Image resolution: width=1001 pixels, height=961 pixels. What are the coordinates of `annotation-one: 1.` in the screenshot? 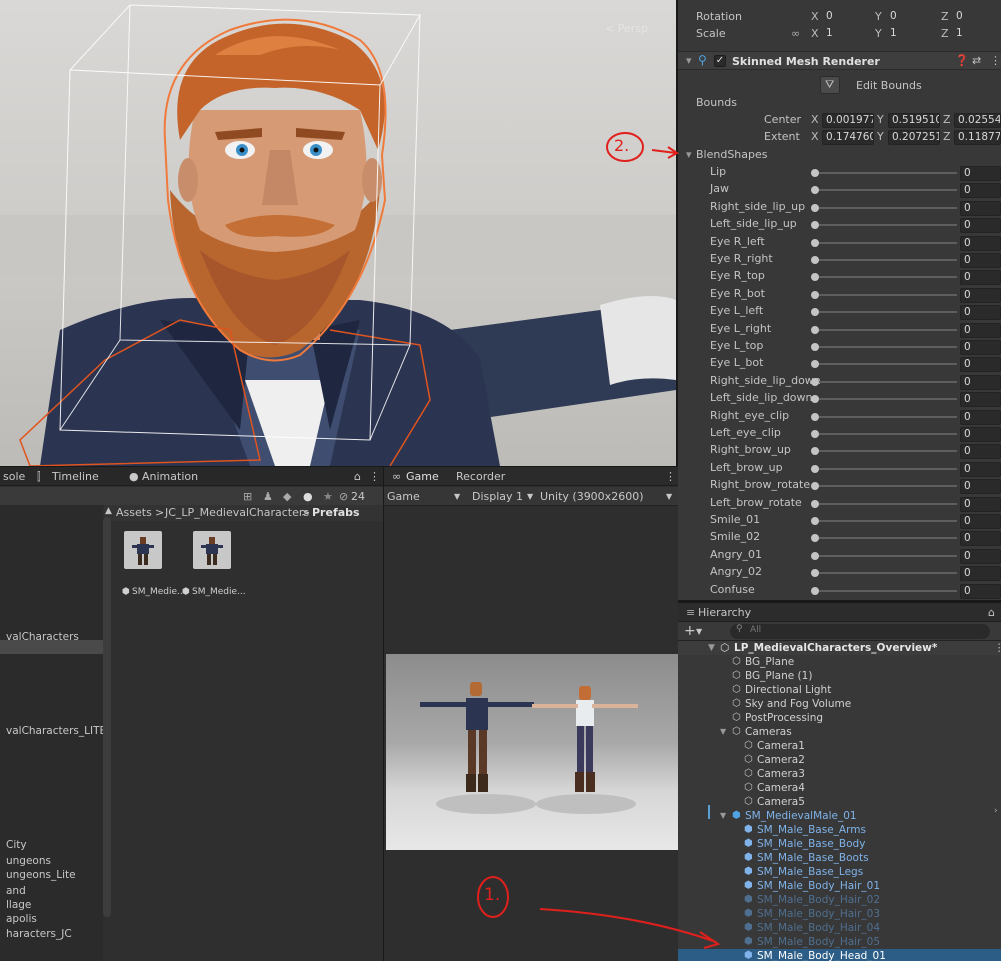 It's located at (492, 895).